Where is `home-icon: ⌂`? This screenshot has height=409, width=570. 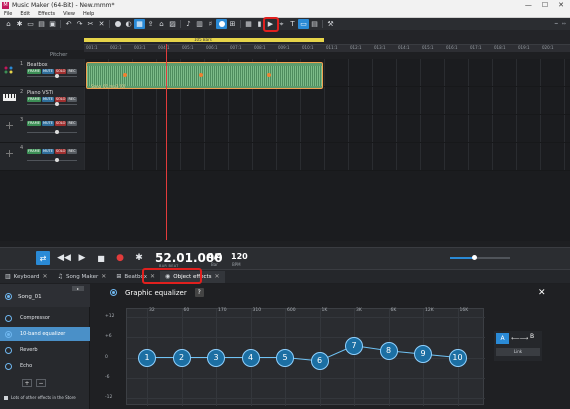
home-icon: ⌂ is located at coordinates (8, 24).